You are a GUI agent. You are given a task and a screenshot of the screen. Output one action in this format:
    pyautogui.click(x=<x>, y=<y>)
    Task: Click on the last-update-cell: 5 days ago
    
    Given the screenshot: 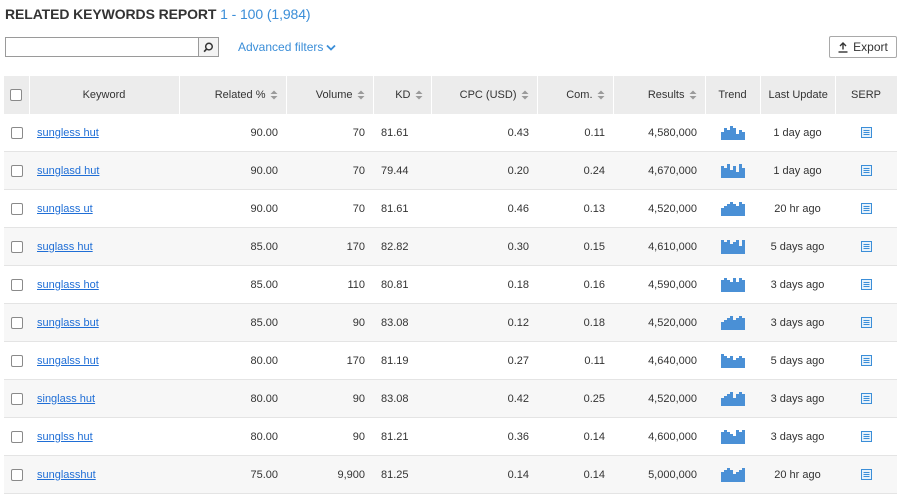 What is the action you would take?
    pyautogui.click(x=797, y=246)
    